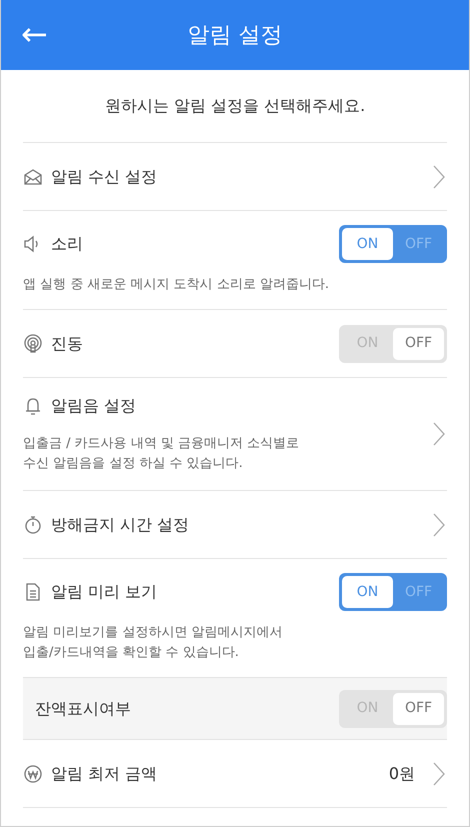 The width and height of the screenshot is (470, 827). Describe the element at coordinates (235, 525) in the screenshot. I see `settings-link-row: 방해금지 시간 설정` at that location.